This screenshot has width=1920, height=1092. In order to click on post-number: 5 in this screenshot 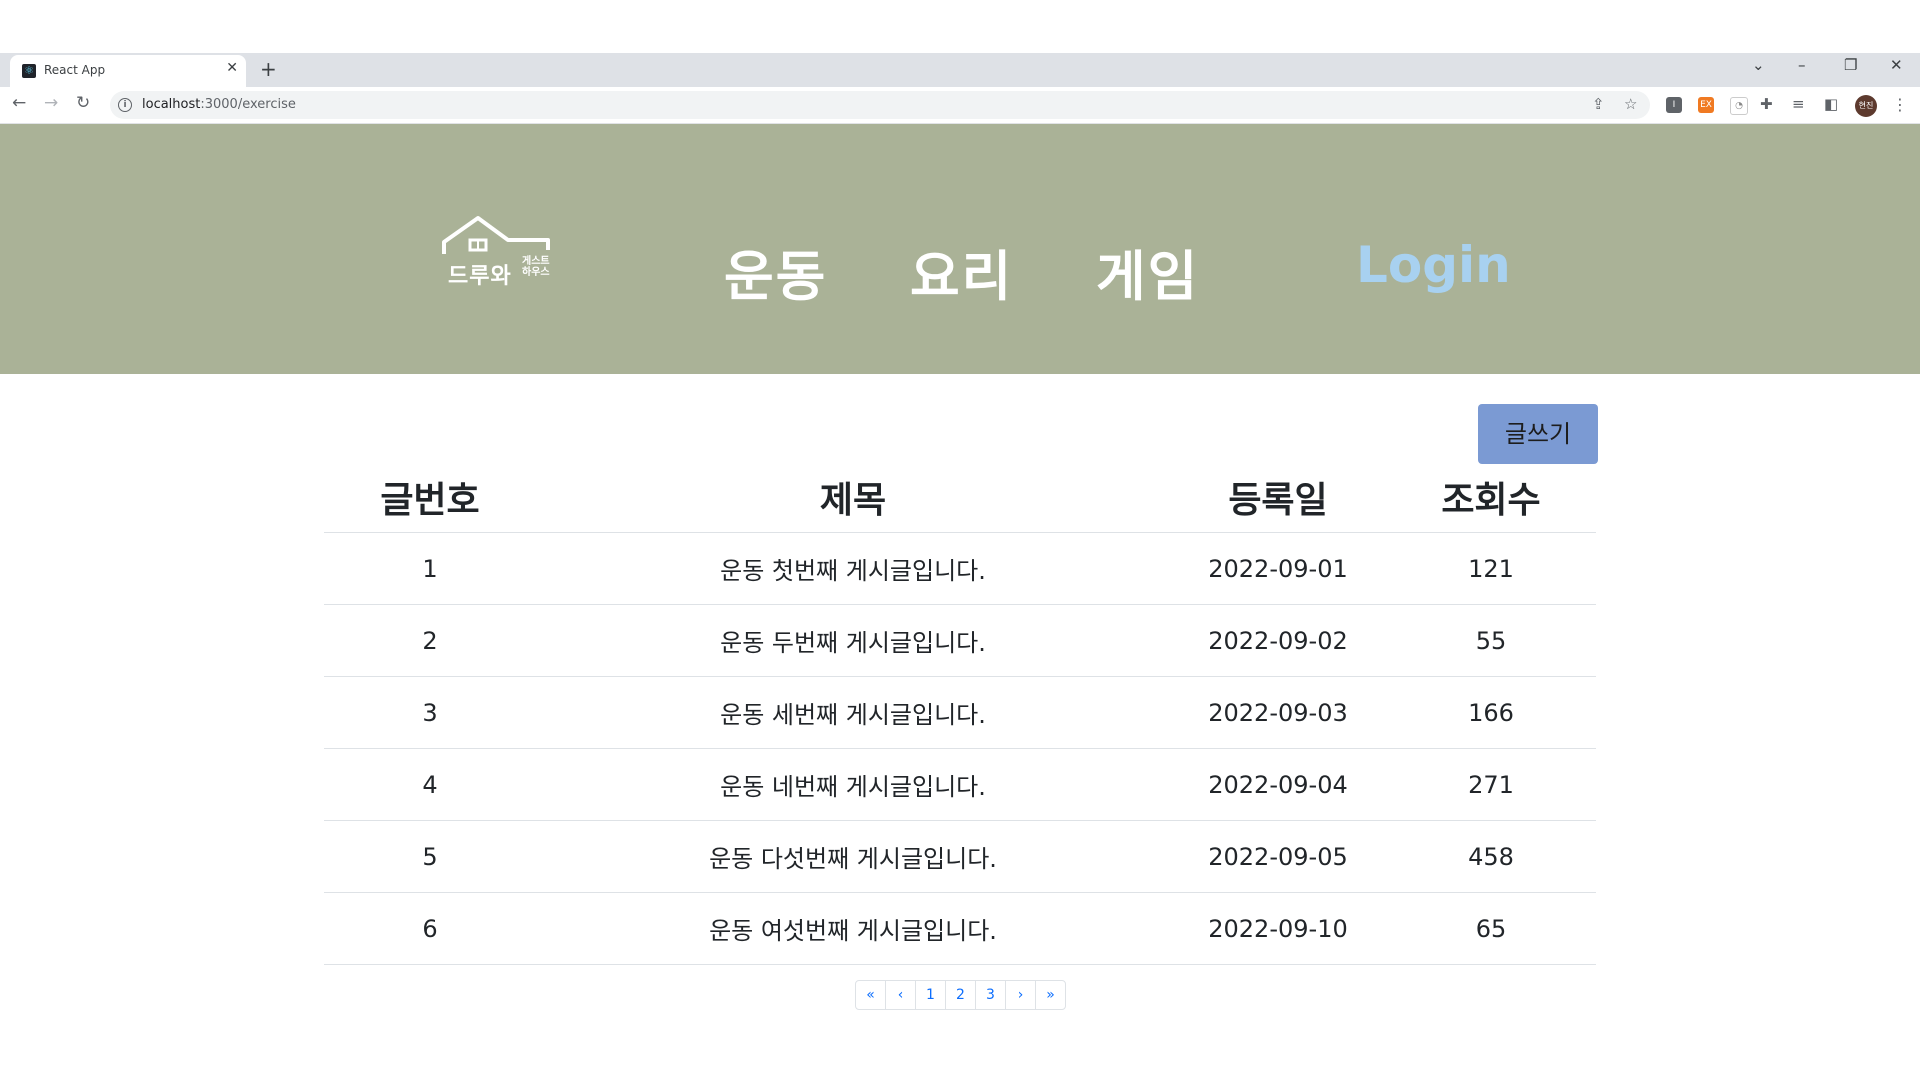, I will do `click(430, 856)`.